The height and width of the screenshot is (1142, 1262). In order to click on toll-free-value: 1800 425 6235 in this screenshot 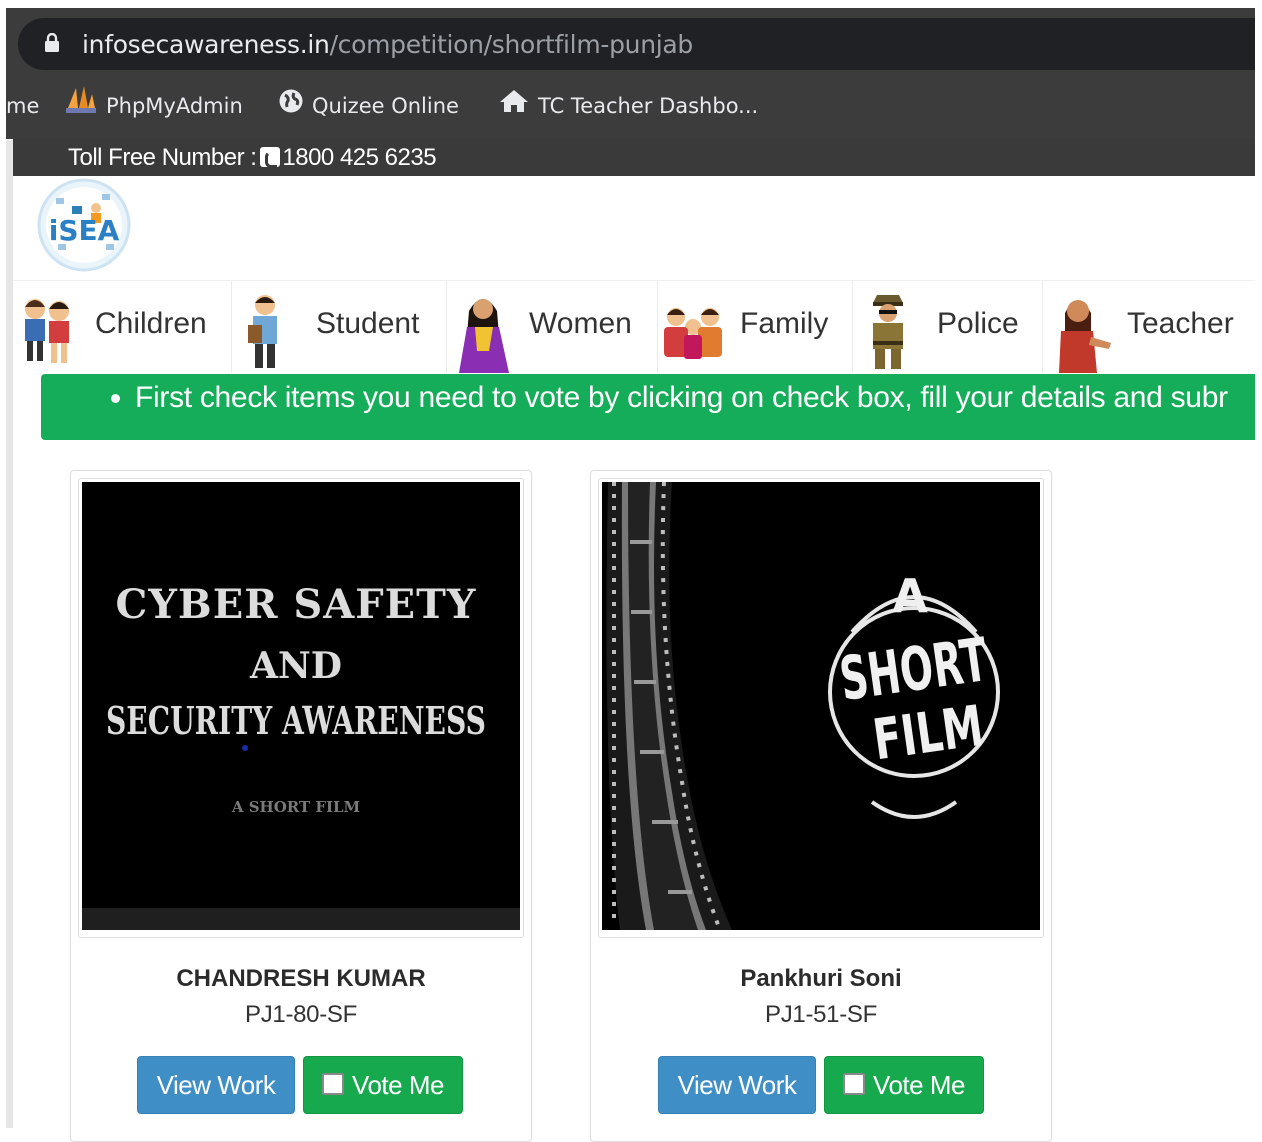, I will do `click(359, 157)`.